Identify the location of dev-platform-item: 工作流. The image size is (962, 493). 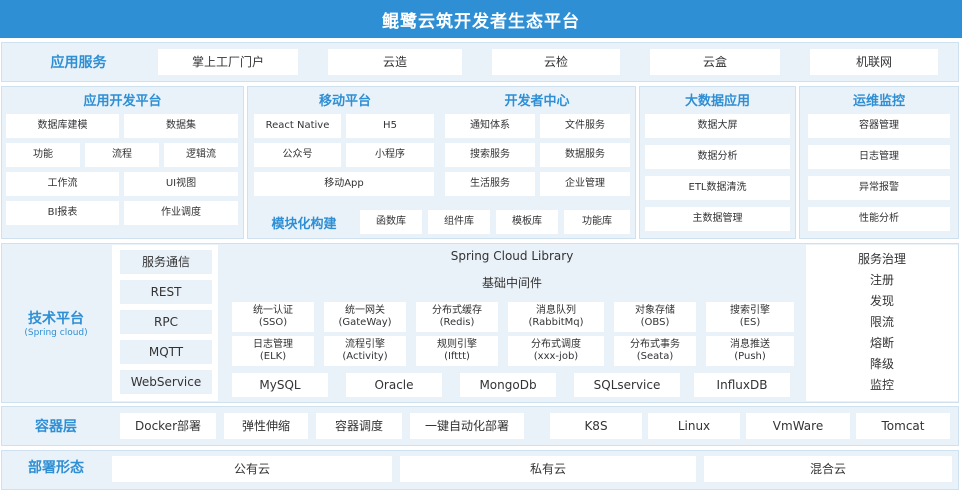
(62, 184).